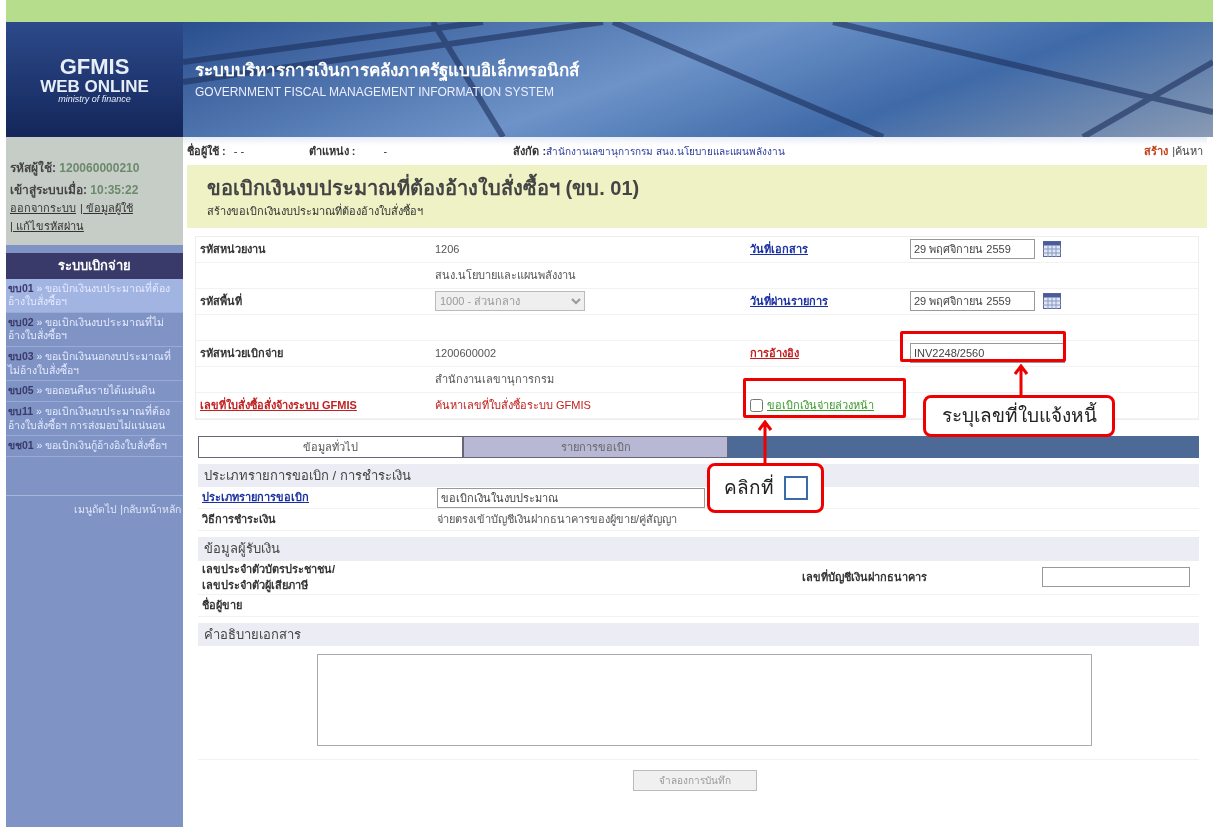 This screenshot has width=1213, height=827. I want to click on tab: ข้อมูลทั่วไป, so click(330, 446).